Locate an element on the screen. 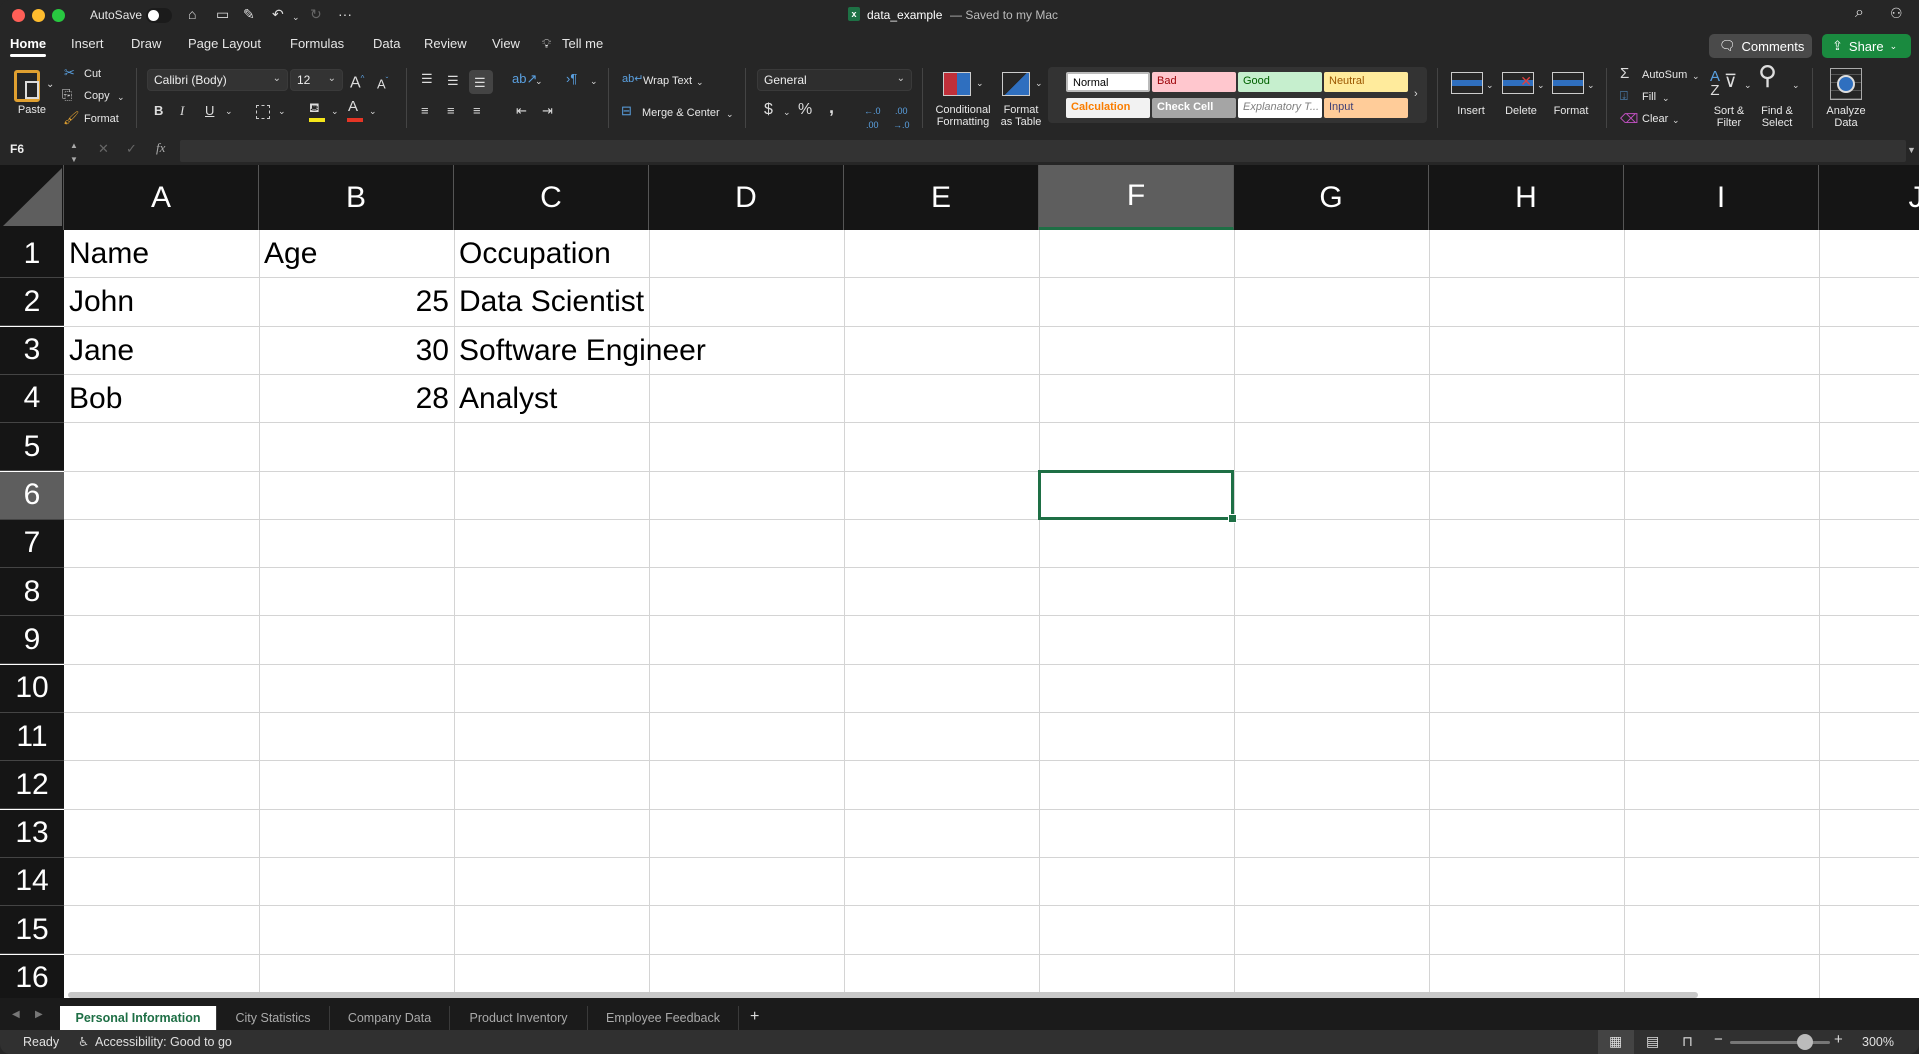  cell-a1: Name is located at coordinates (109, 254).